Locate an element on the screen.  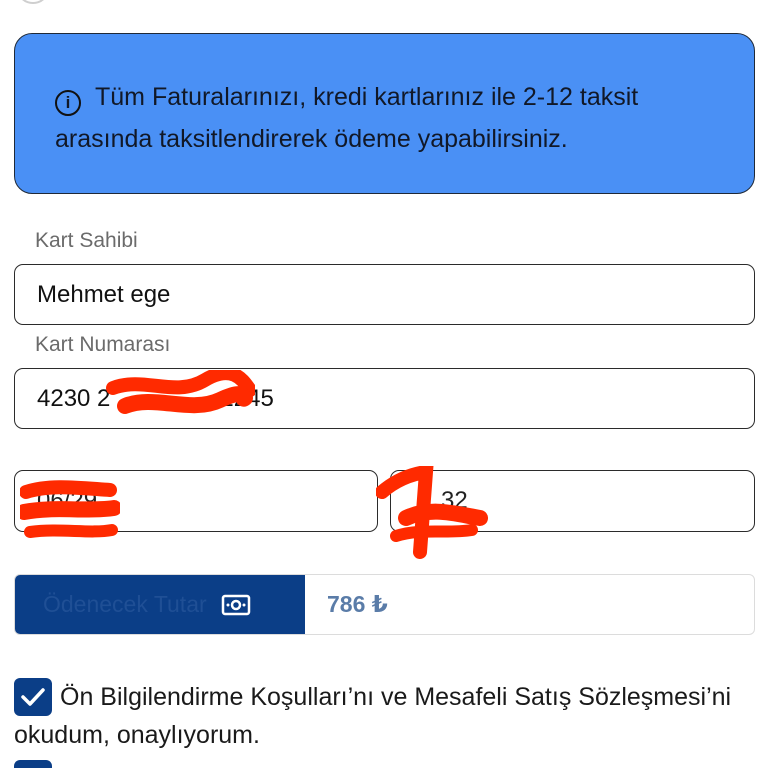
card-holder-value: Mehmet ege is located at coordinates (104, 294).